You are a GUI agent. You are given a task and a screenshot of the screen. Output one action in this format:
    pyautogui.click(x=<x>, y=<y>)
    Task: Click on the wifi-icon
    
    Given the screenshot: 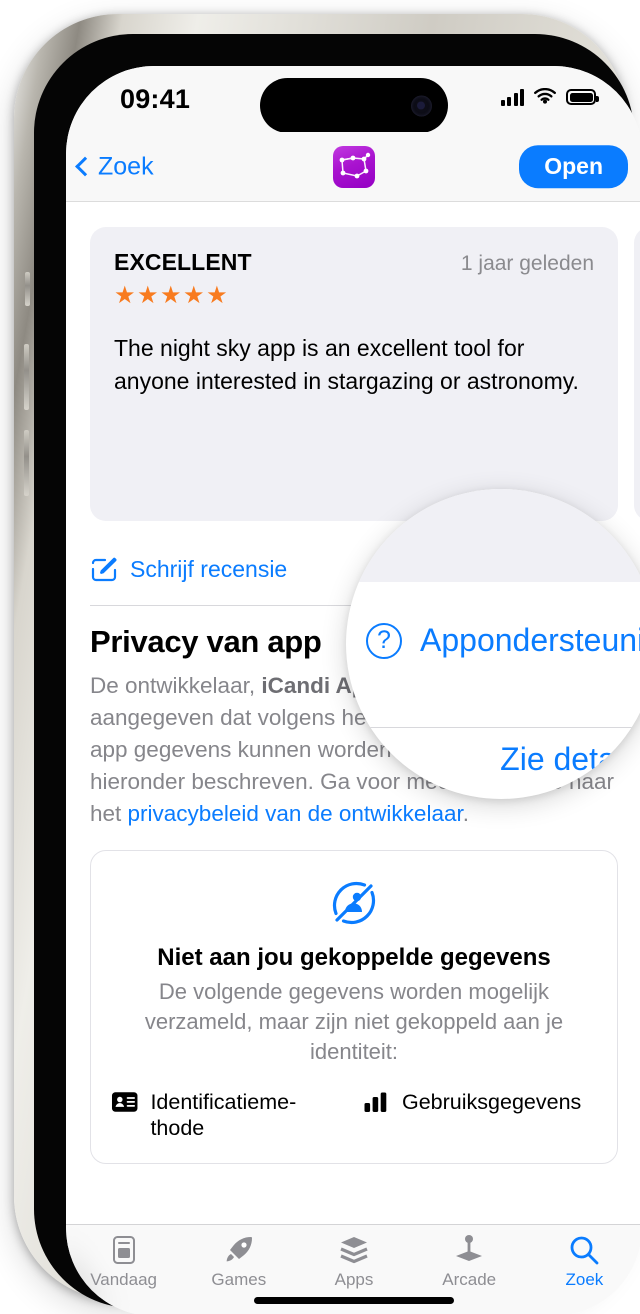 What is the action you would take?
    pyautogui.click(x=545, y=96)
    